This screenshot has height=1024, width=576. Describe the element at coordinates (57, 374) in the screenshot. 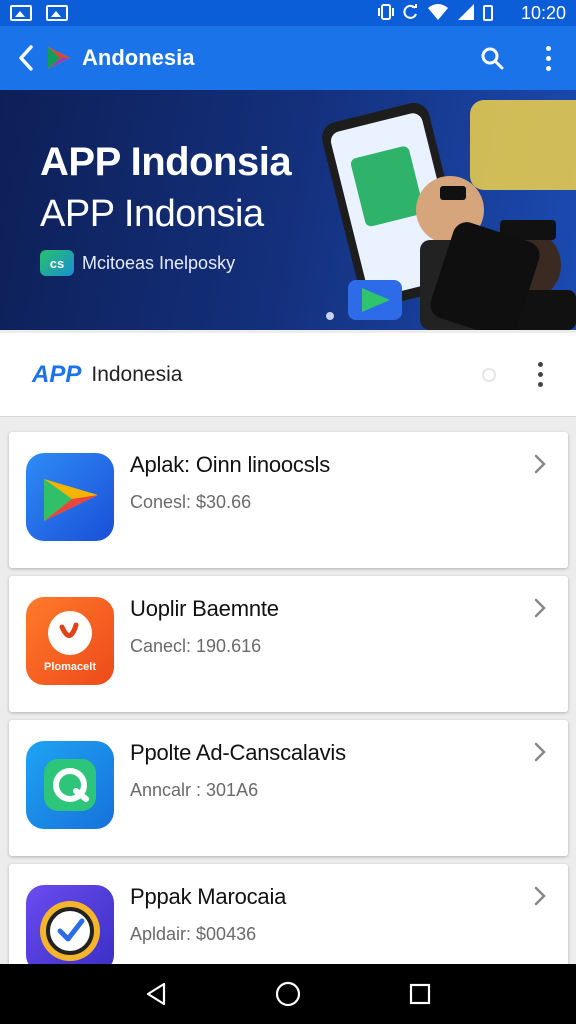

I see `brand-label: APP` at that location.